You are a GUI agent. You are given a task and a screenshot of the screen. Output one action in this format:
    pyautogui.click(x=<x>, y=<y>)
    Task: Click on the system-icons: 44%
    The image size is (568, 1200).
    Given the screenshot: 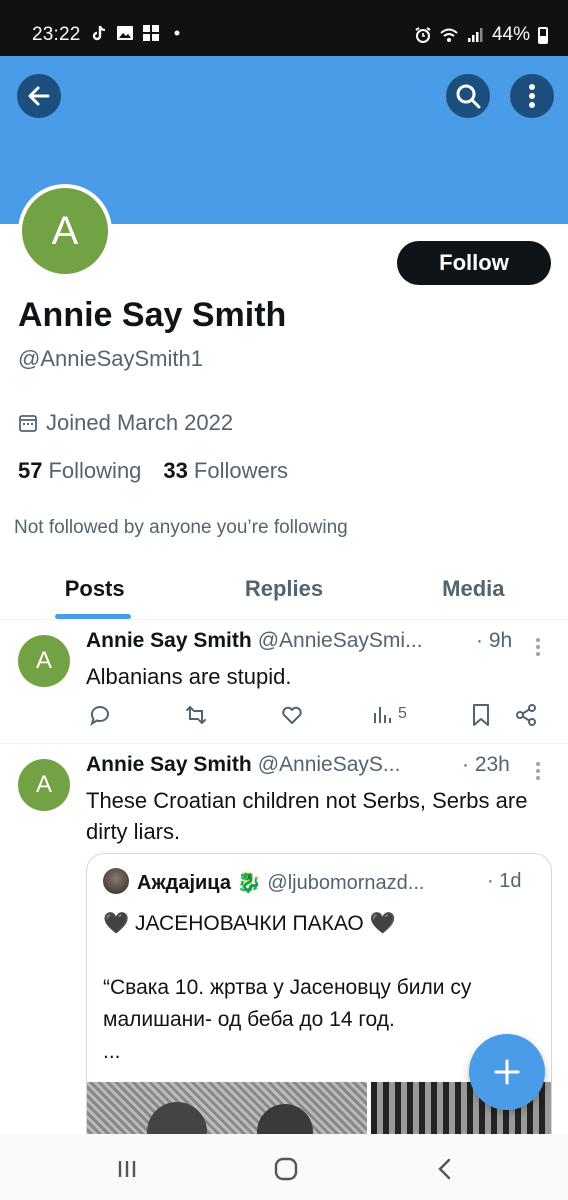 What is the action you would take?
    pyautogui.click(x=481, y=35)
    